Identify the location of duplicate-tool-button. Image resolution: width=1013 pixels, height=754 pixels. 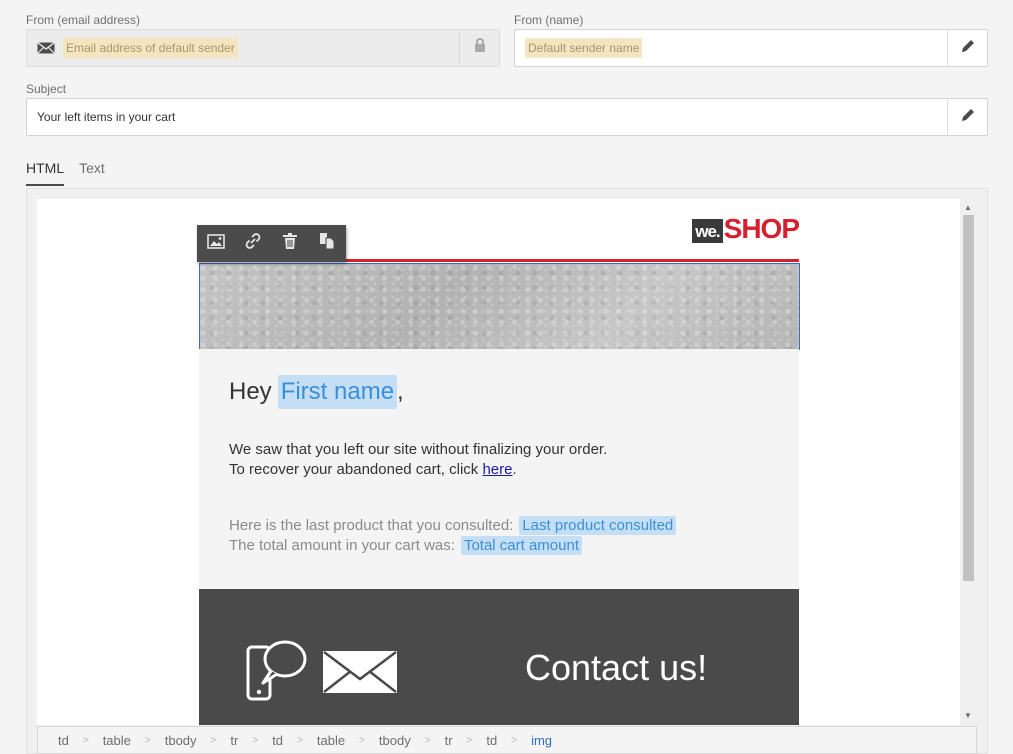
(326, 243).